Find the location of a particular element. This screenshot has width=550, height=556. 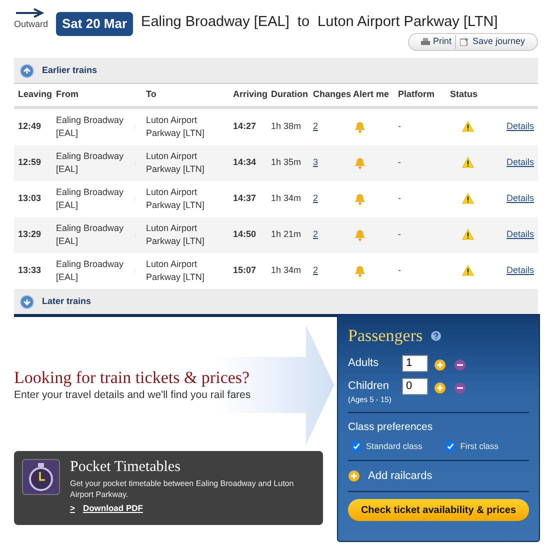

duration-text: 1h 38m is located at coordinates (286, 127).